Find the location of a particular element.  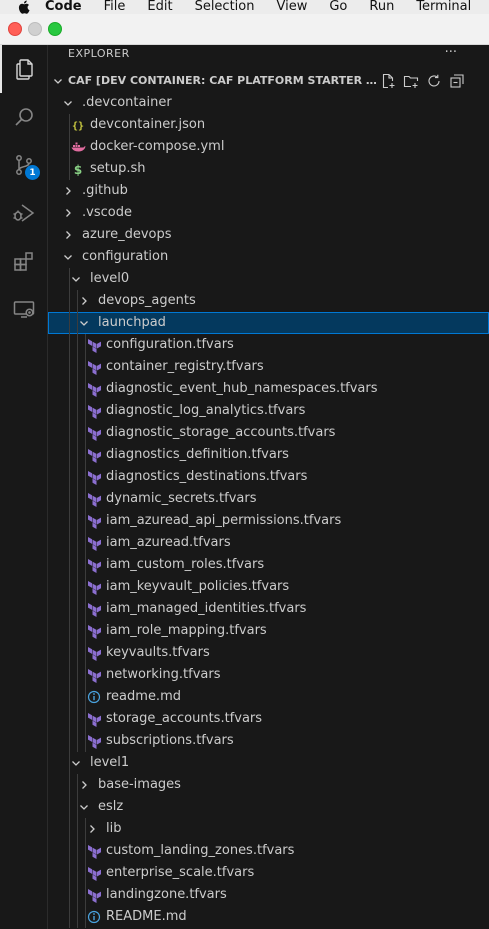

menu-edit: Edit is located at coordinates (159, 7).